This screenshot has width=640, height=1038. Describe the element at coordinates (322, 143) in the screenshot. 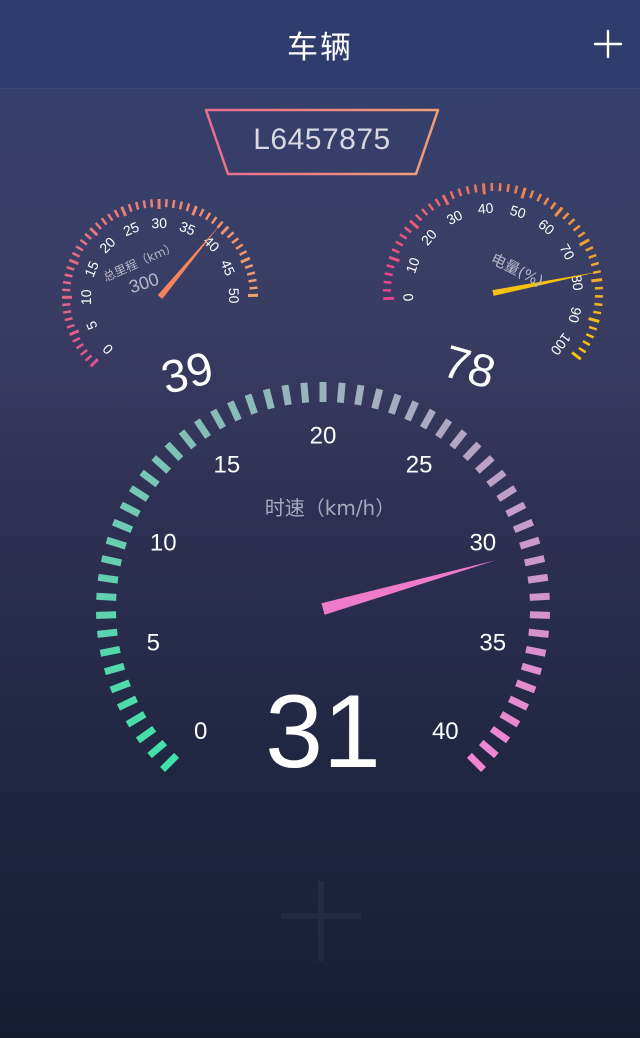

I see `license-plate: L6457875` at that location.